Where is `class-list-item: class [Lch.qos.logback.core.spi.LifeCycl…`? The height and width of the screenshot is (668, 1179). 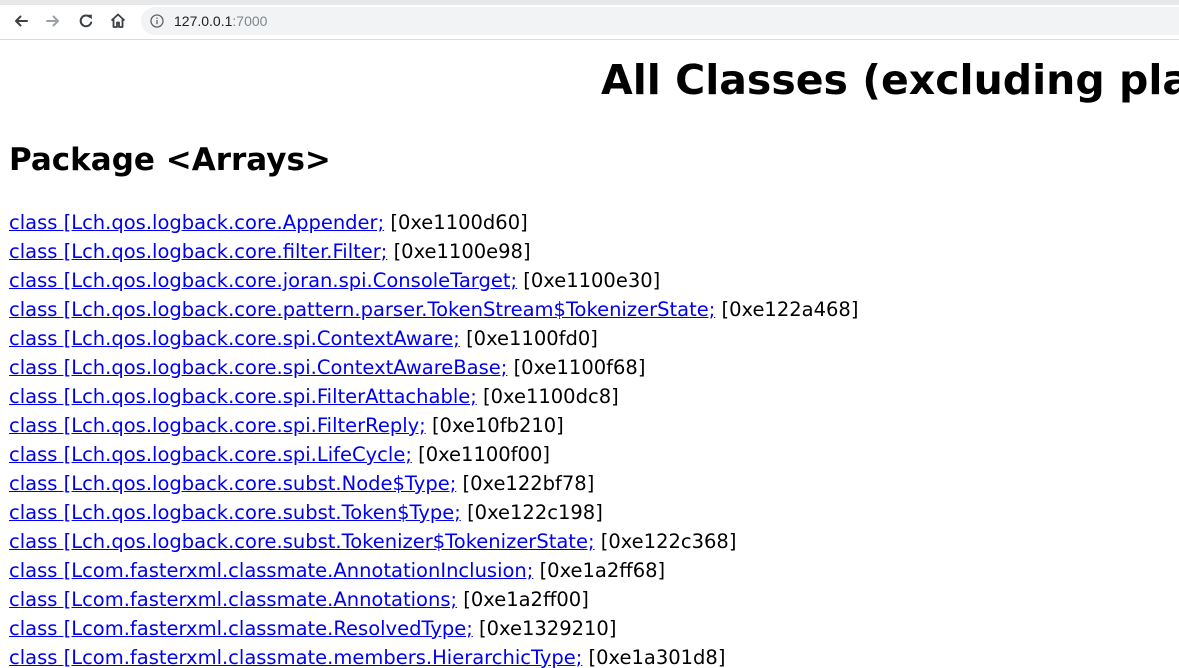 class-list-item: class [Lch.qos.logback.core.spi.LifeCycl… is located at coordinates (433, 454).